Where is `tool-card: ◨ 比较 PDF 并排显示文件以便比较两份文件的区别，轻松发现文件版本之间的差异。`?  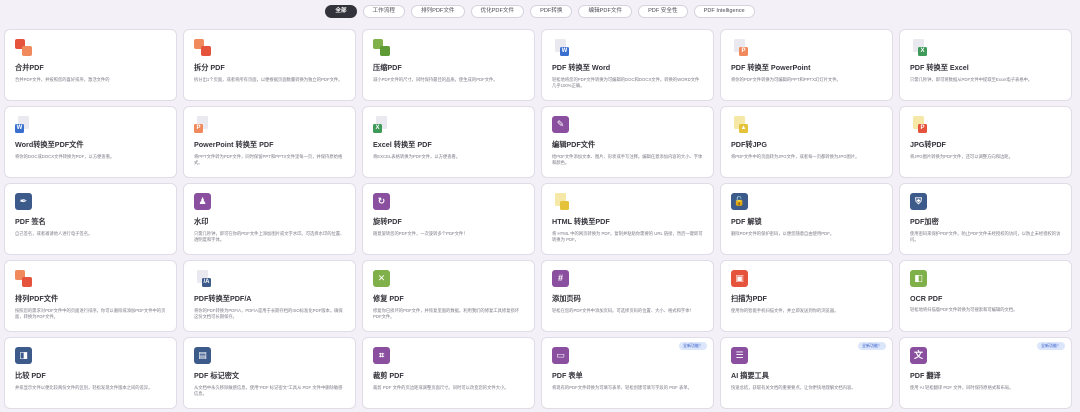
tool-card: ◨ 比较 PDF 并排显示文件以便比较两份文件的区别，轻松发现文件版本之间的差异。 is located at coordinates (90, 373).